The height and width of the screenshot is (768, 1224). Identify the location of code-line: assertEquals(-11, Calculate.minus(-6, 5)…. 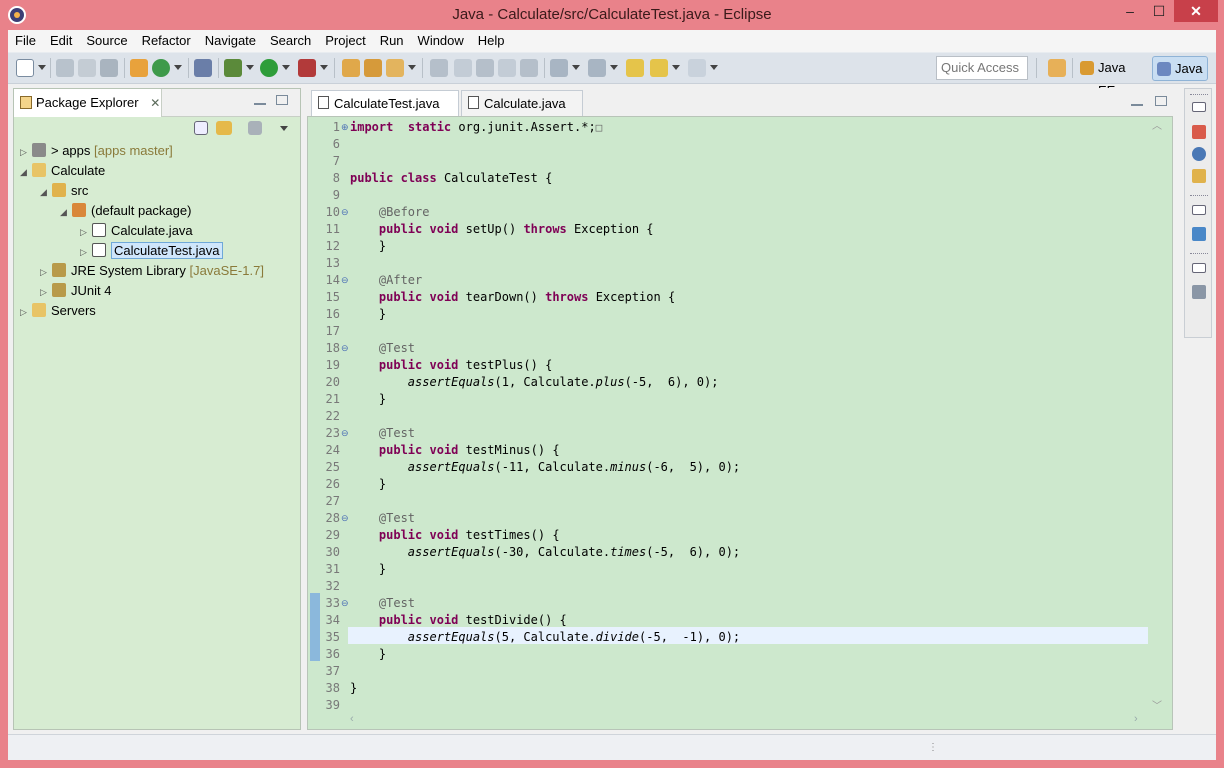
(545, 467).